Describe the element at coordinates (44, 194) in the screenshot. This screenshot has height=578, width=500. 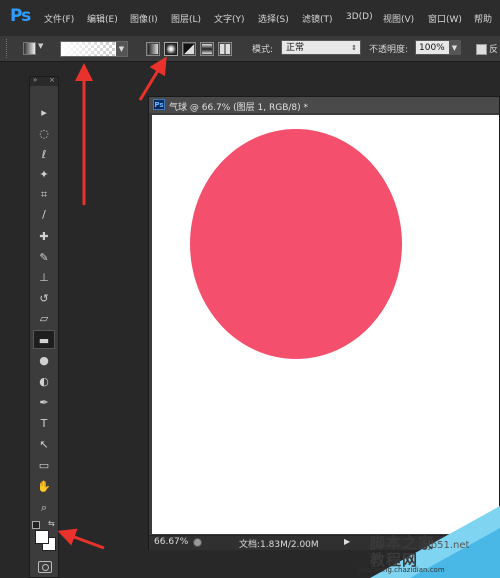
I see `crop-tool-icon: ⌗` at that location.